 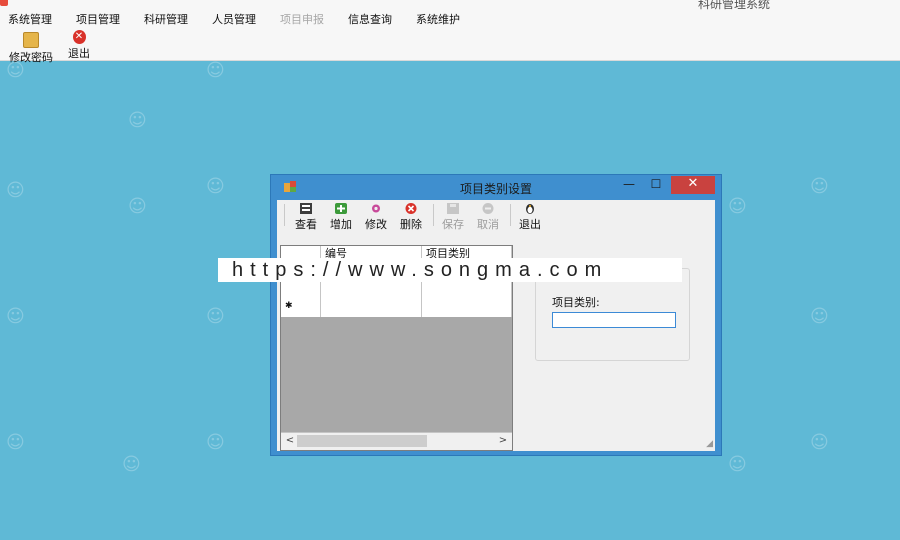 What do you see at coordinates (341, 224) in the screenshot?
I see `add-label: 增加` at bounding box center [341, 224].